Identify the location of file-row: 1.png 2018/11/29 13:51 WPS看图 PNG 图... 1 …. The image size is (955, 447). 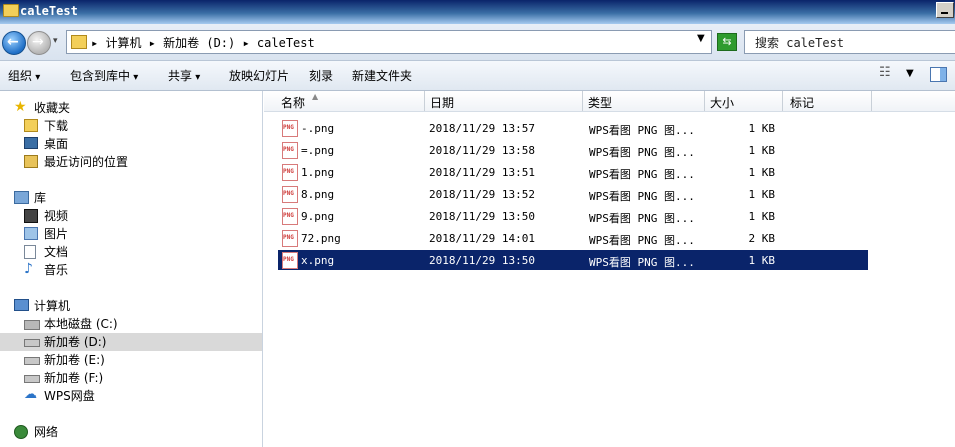
(573, 172).